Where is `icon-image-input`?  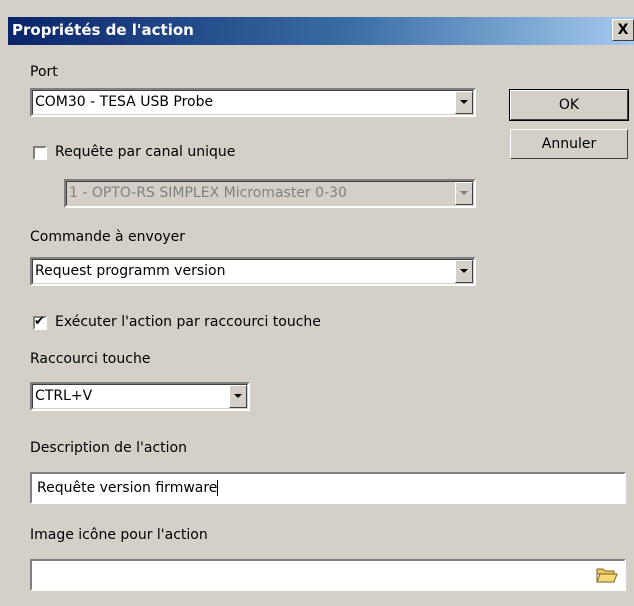
icon-image-input is located at coordinates (328, 575).